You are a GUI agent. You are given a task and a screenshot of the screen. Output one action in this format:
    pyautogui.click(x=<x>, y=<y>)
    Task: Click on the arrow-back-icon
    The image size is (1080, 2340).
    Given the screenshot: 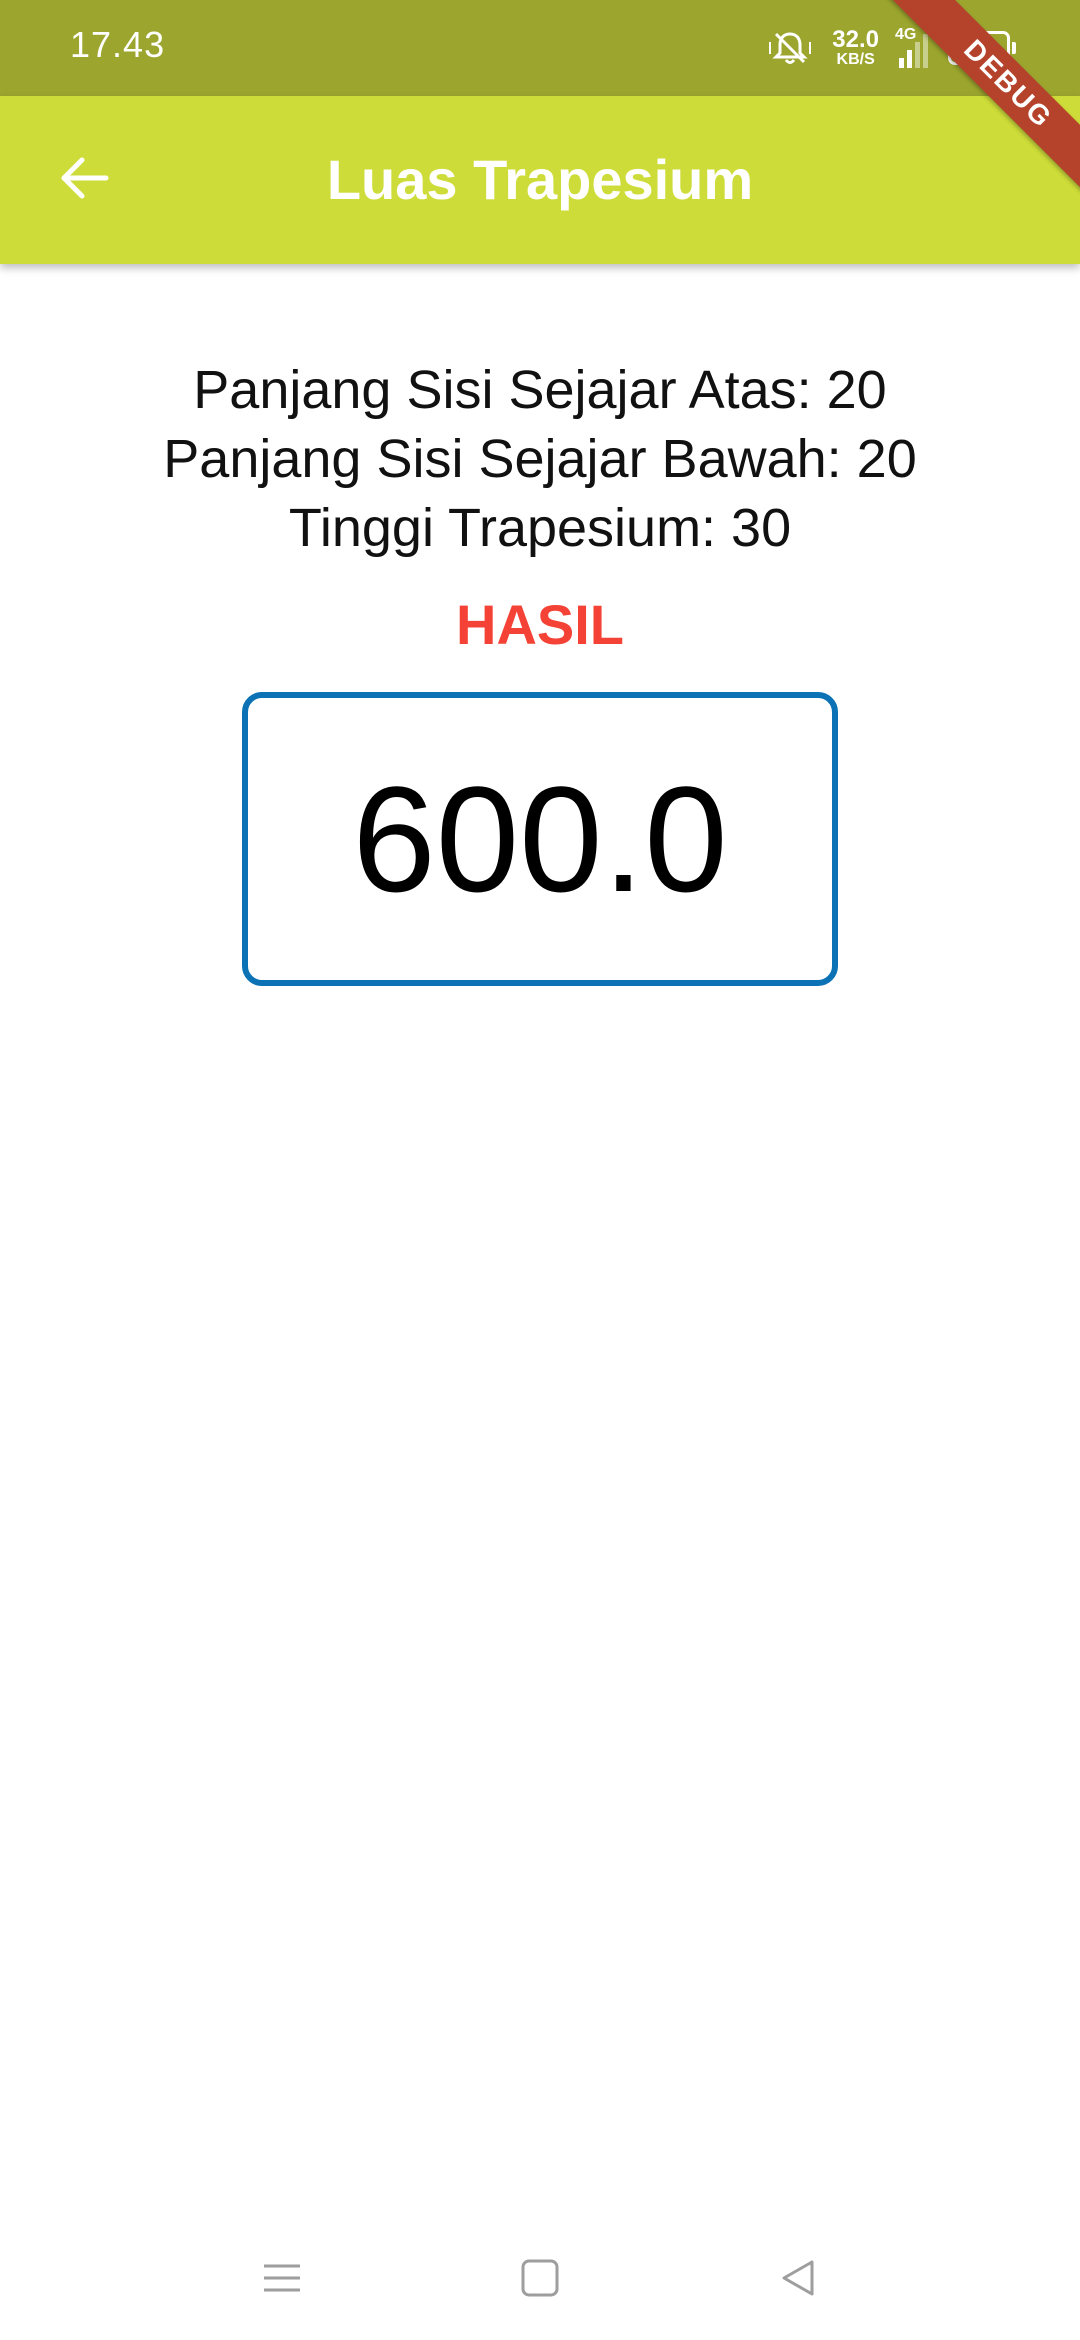 What is the action you would take?
    pyautogui.click(x=84, y=180)
    